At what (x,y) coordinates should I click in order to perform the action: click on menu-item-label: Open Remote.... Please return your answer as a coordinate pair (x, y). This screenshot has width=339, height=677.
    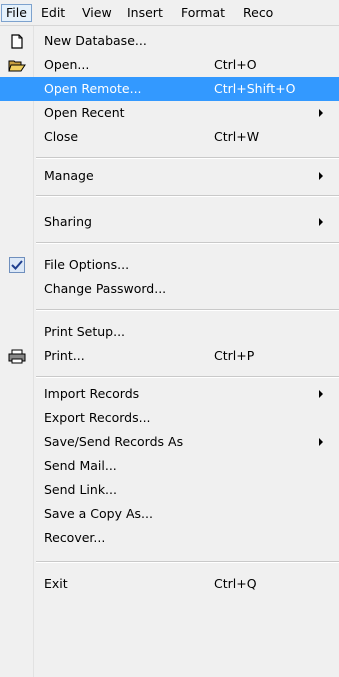
    Looking at the image, I should click on (93, 88).